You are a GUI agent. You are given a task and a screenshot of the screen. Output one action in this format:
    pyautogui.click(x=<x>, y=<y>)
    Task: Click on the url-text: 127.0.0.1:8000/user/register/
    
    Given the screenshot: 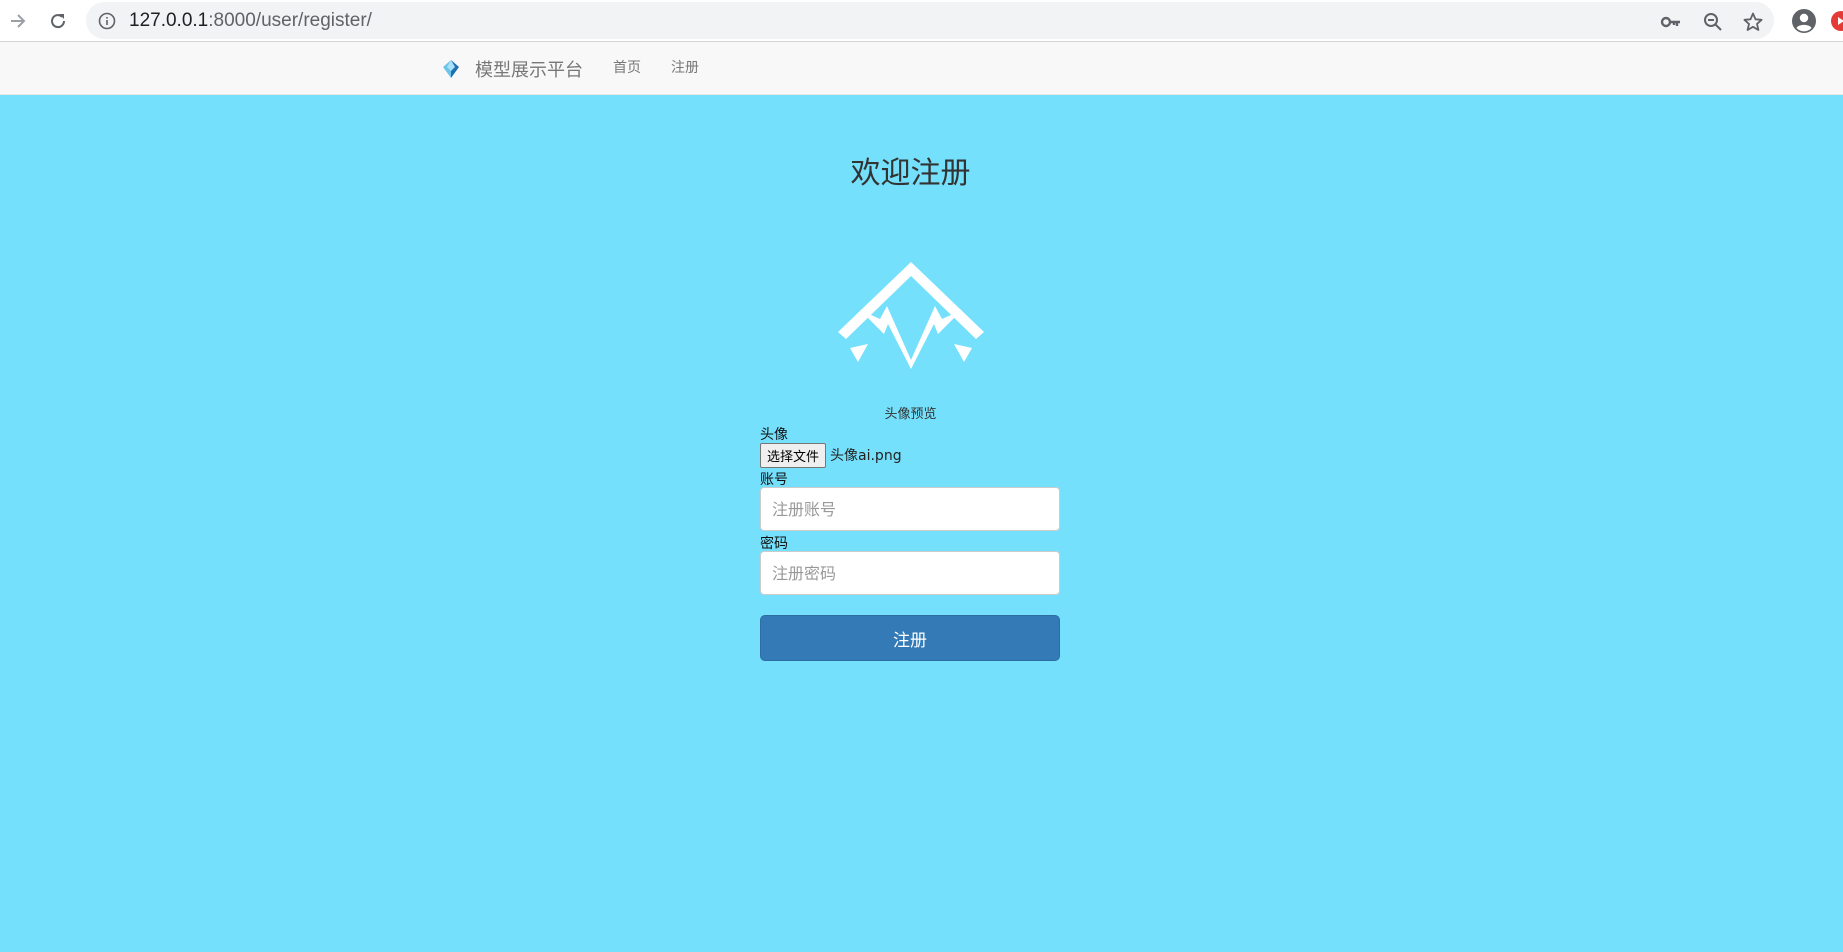 What is the action you would take?
    pyautogui.click(x=250, y=21)
    